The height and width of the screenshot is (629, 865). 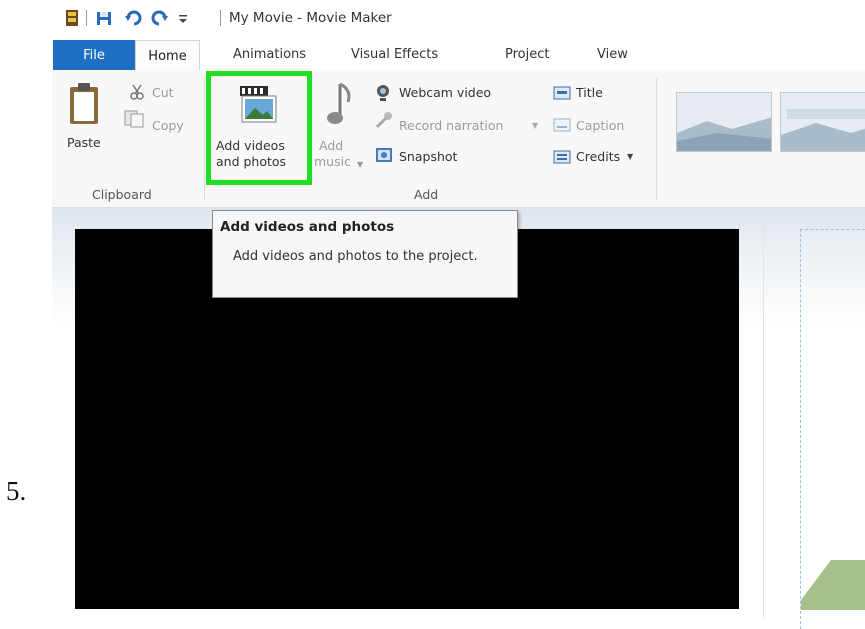 I want to click on step-number: 5., so click(x=16, y=491).